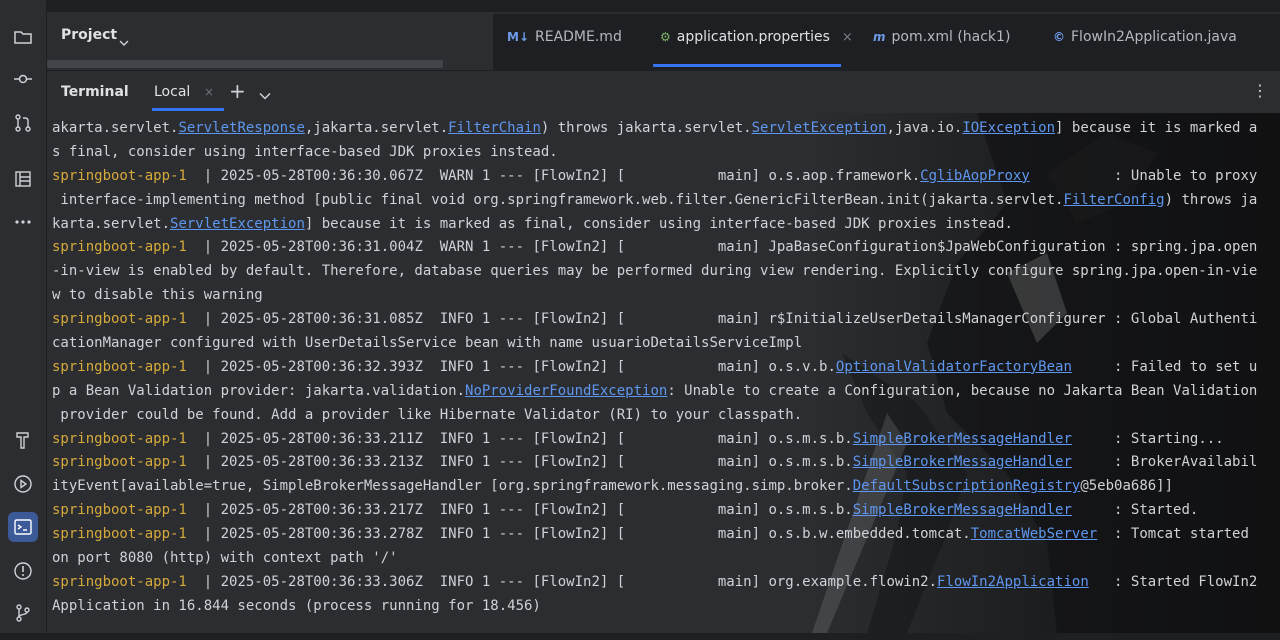  Describe the element at coordinates (975, 176) in the screenshot. I see `log-class-link: CglibAopProxy` at that location.